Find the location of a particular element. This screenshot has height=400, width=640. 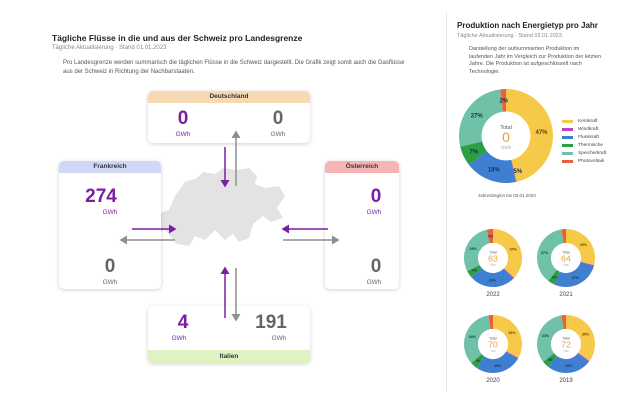

donut-chart-2022: 37%26%4%29%4%Total63TWh is located at coordinates (493, 258).